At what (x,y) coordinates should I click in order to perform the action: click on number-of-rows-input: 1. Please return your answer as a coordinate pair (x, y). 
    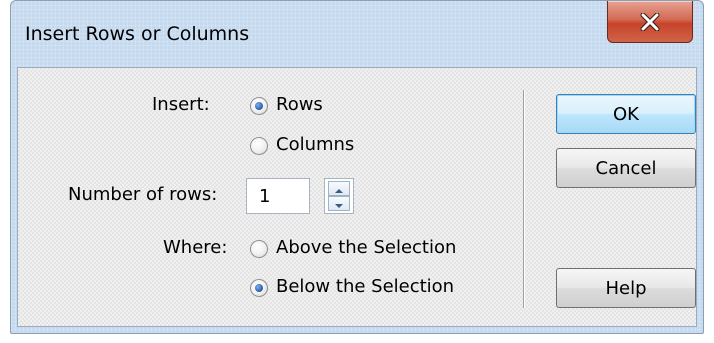
    Looking at the image, I should click on (278, 196).